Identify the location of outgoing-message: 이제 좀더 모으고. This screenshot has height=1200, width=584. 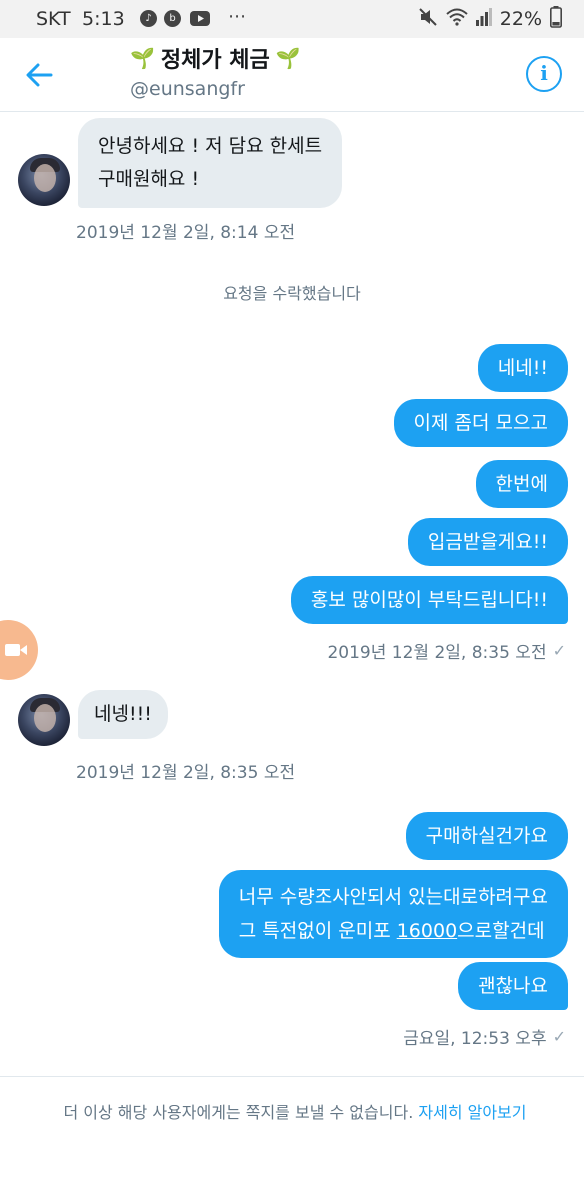
(480, 423).